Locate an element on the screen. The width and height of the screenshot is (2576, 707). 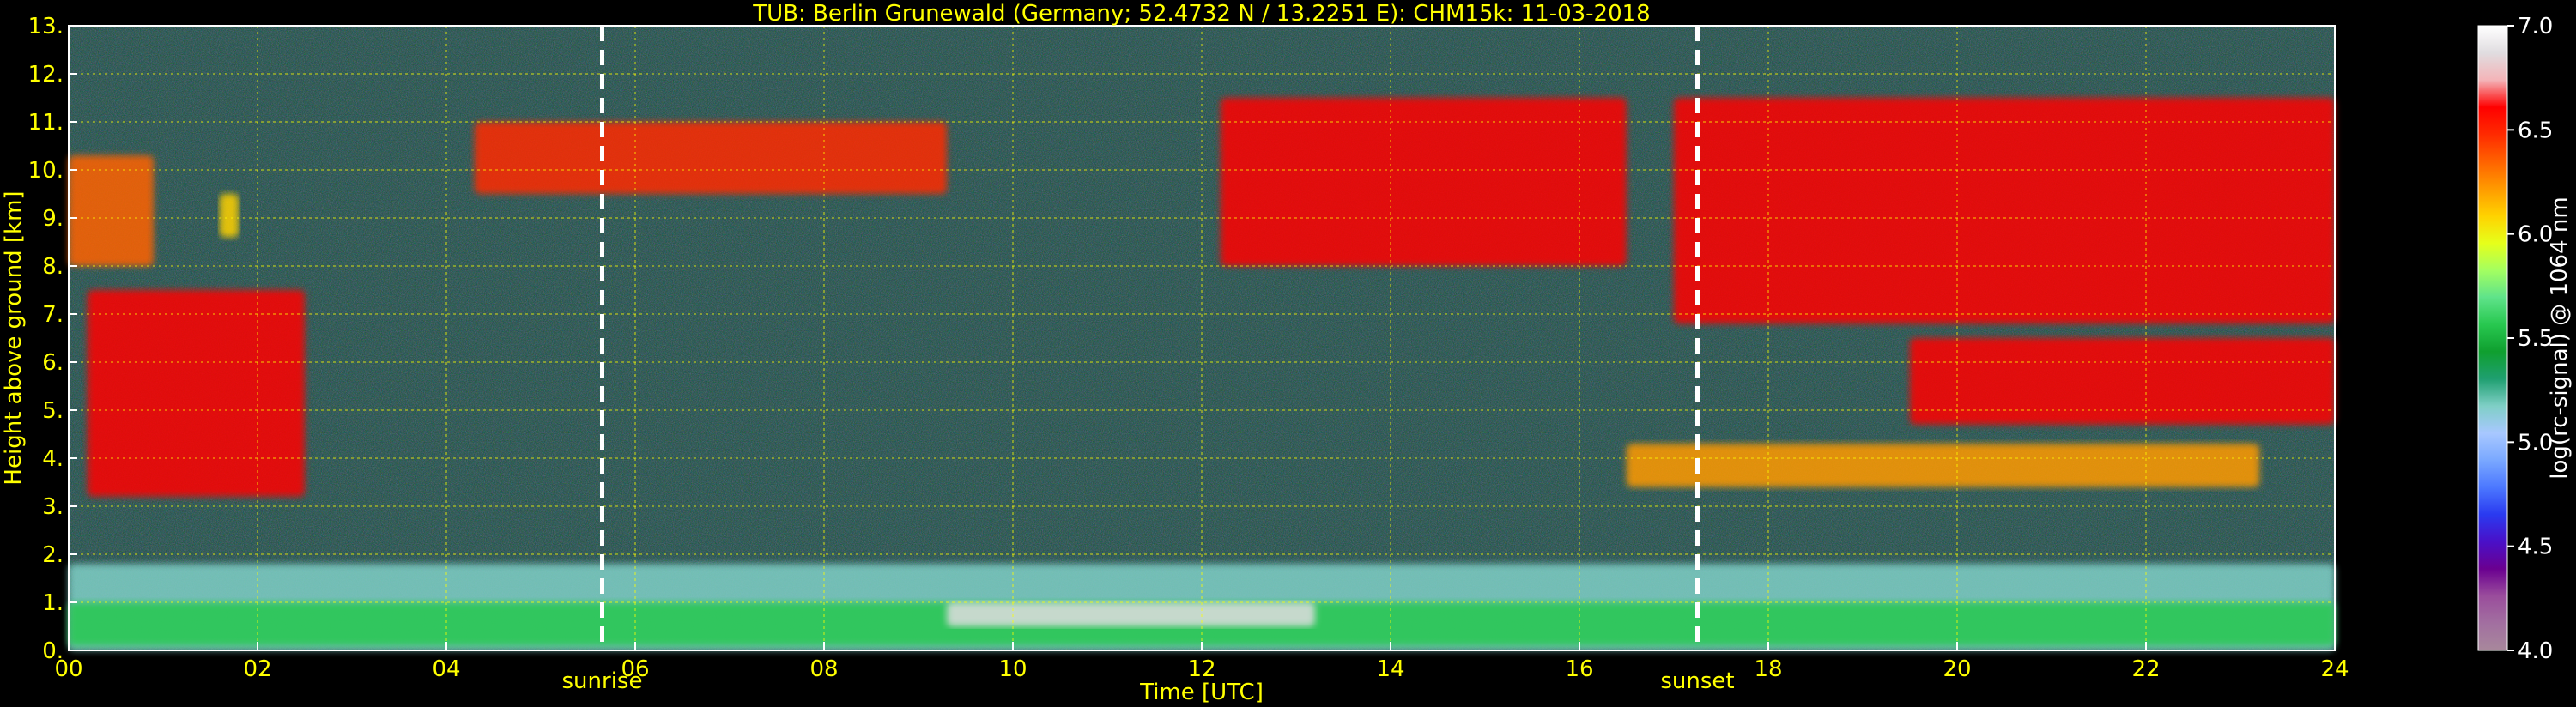
y-tick-label: 7. is located at coordinates (53, 315).